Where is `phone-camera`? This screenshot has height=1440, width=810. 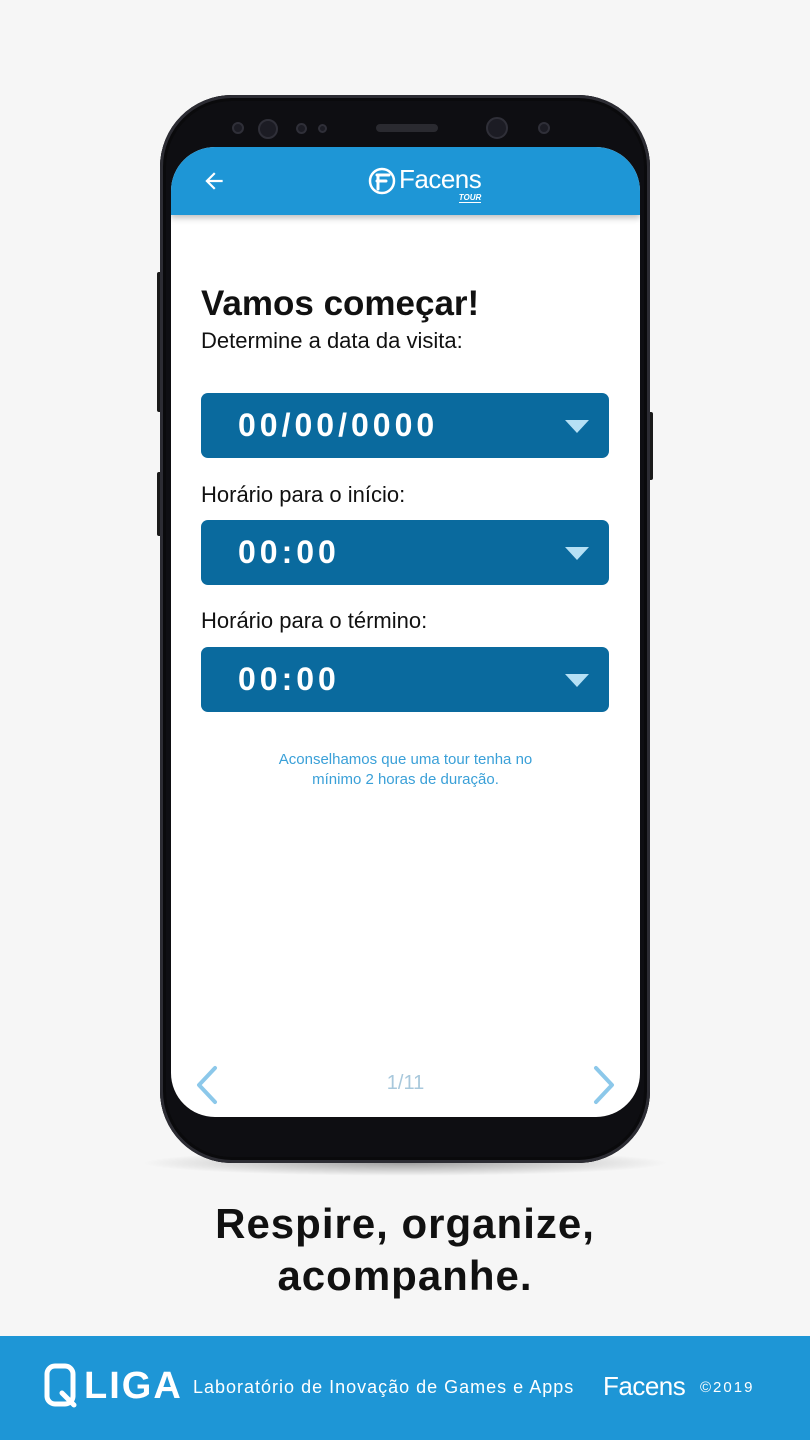
phone-camera is located at coordinates (268, 129).